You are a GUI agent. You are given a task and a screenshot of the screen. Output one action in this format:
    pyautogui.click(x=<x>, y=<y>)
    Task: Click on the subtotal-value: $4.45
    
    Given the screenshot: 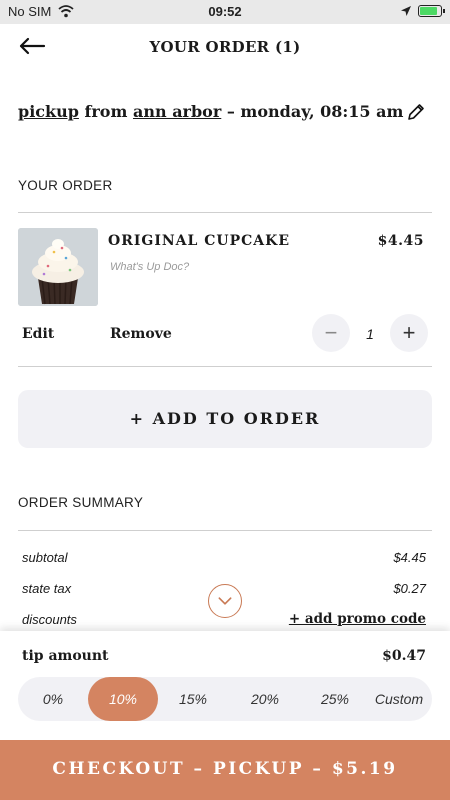 What is the action you would take?
    pyautogui.click(x=409, y=557)
    